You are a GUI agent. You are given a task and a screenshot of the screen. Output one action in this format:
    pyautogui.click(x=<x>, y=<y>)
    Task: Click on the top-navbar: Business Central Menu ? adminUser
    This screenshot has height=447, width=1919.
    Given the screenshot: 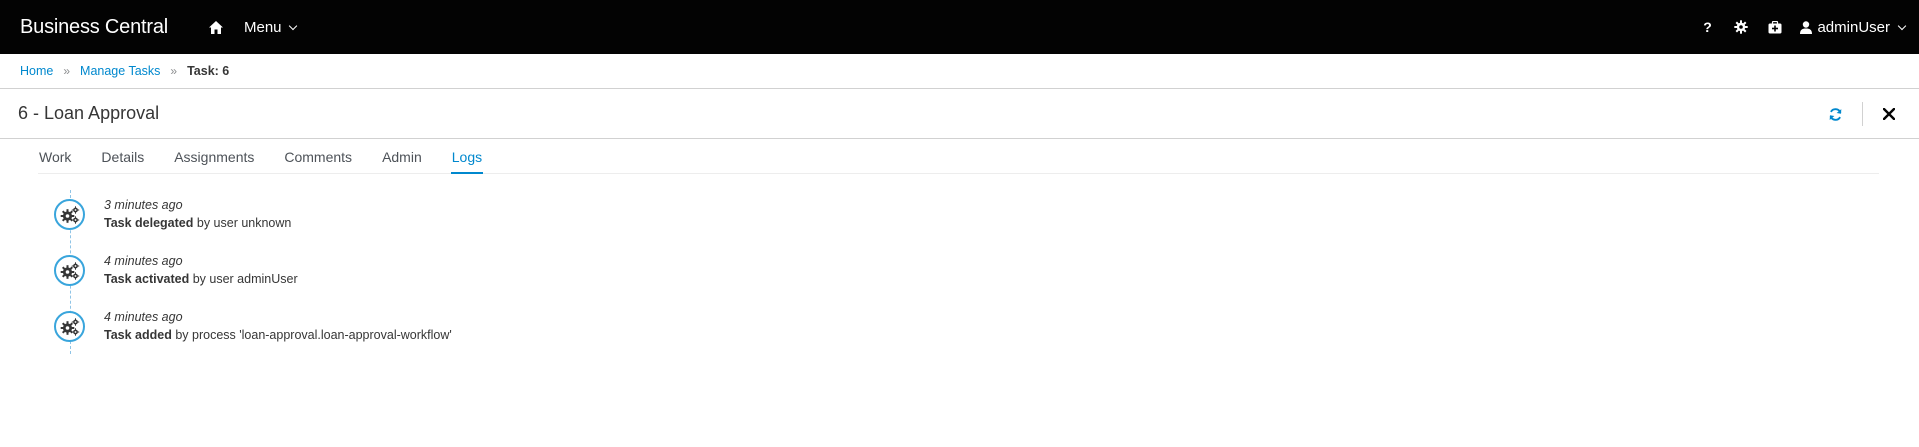 What is the action you would take?
    pyautogui.click(x=959, y=27)
    